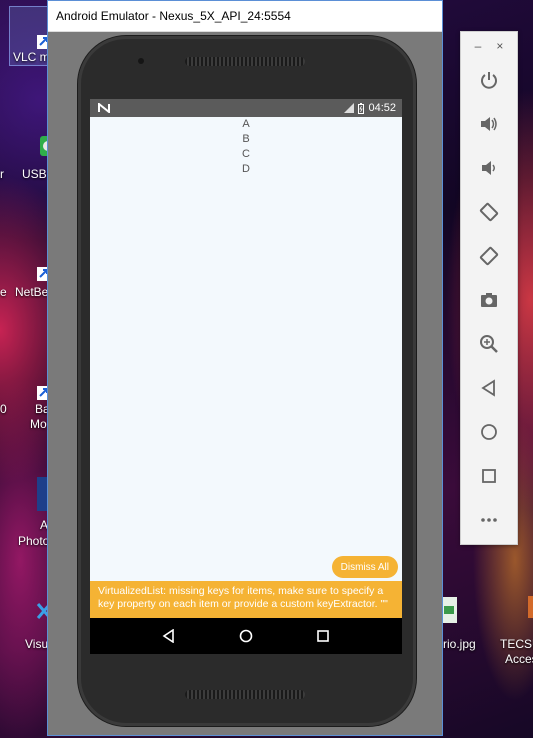 Image resolution: width=533 pixels, height=738 pixels. What do you see at coordinates (246, 139) in the screenshot?
I see `list-item: B` at bounding box center [246, 139].